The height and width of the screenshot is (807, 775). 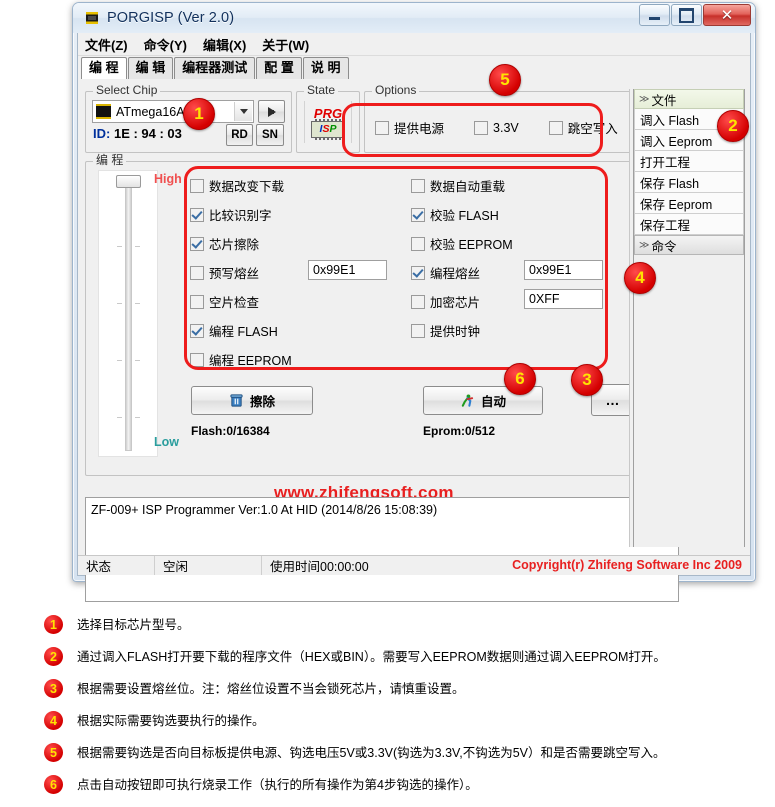 What do you see at coordinates (689, 203) in the screenshot?
I see `dock-item-save-eeprom: 保存 Eeprom` at bounding box center [689, 203].